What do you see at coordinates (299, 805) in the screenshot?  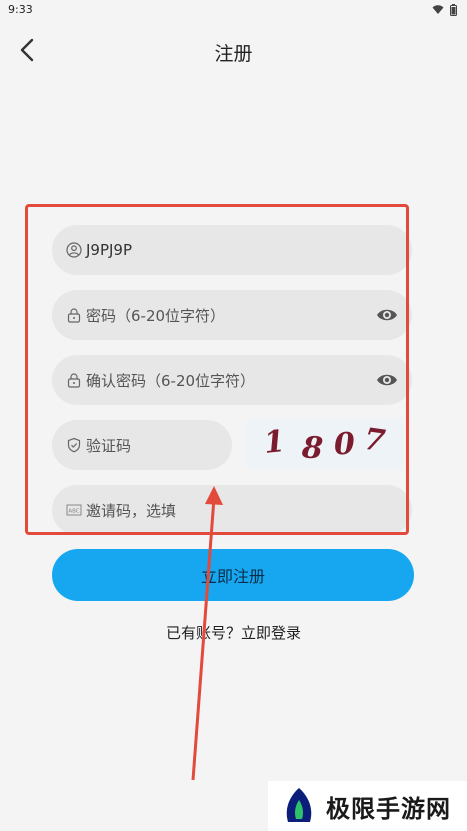 I see `watermark-logo-icon` at bounding box center [299, 805].